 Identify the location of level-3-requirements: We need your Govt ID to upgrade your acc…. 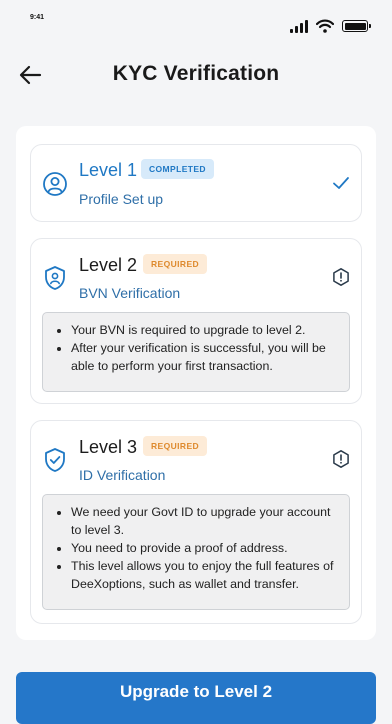
(196, 552).